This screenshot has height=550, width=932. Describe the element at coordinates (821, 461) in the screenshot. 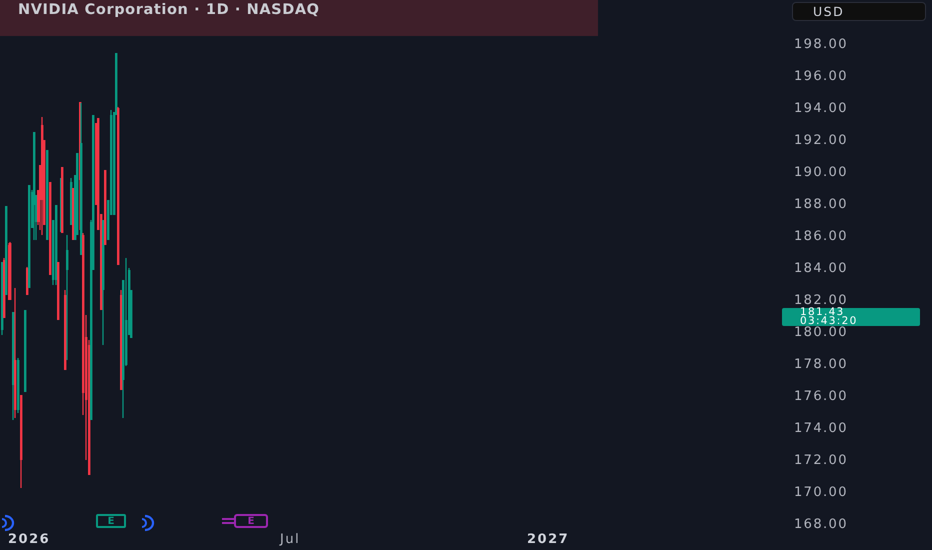

I see `price-axis-label: 172.00` at that location.